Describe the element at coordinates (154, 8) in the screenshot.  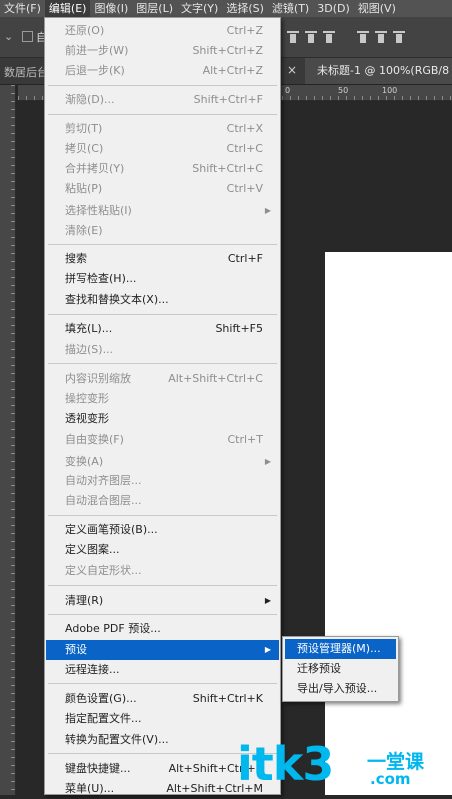
I see `menu-layer: 图层(L)` at that location.